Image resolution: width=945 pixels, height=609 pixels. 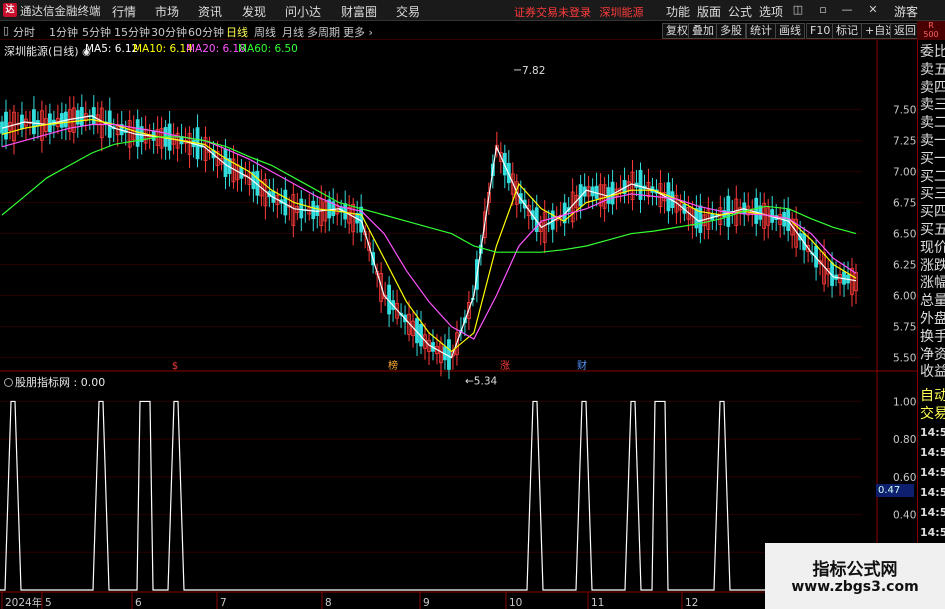 What do you see at coordinates (124, 11) in the screenshot?
I see `menu-market-quotes: 行情` at bounding box center [124, 11].